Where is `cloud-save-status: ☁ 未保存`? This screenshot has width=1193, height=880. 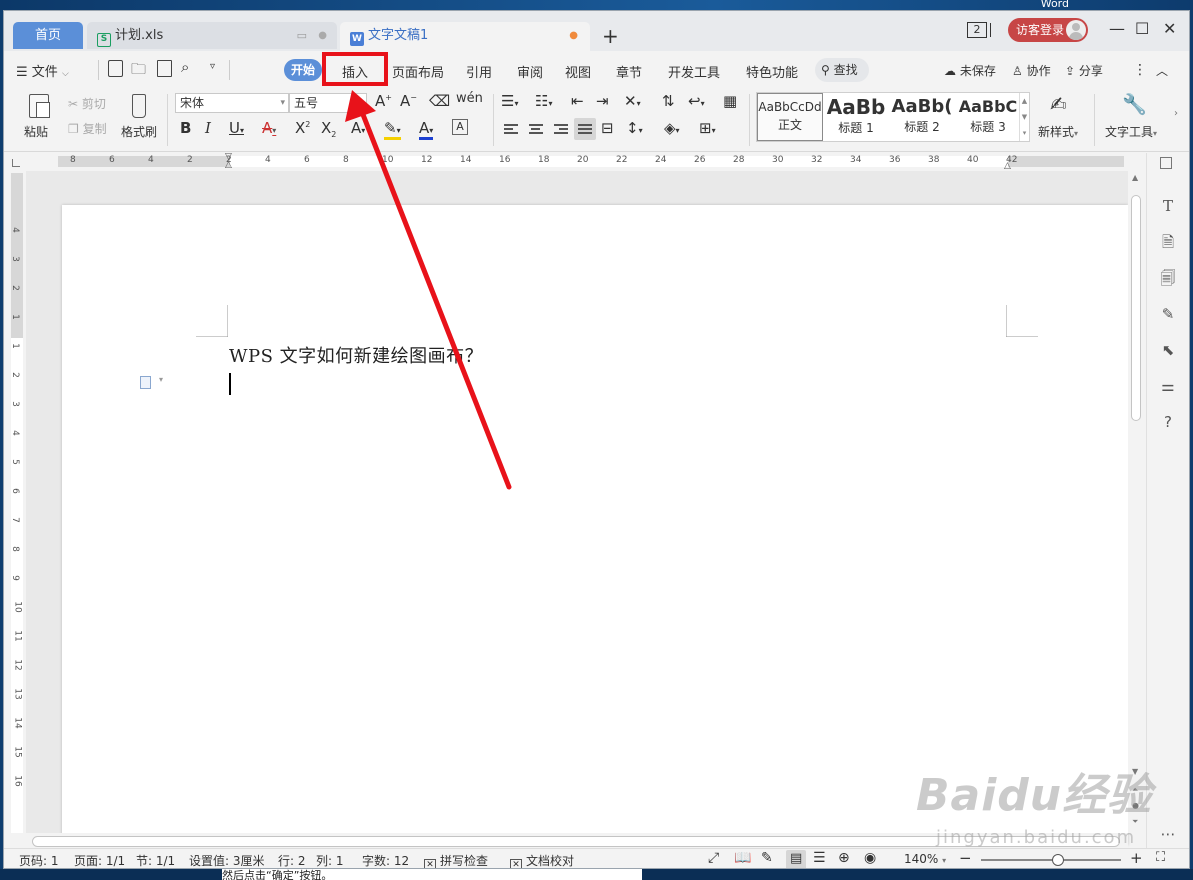
cloud-save-status: ☁ 未保存 is located at coordinates (970, 70).